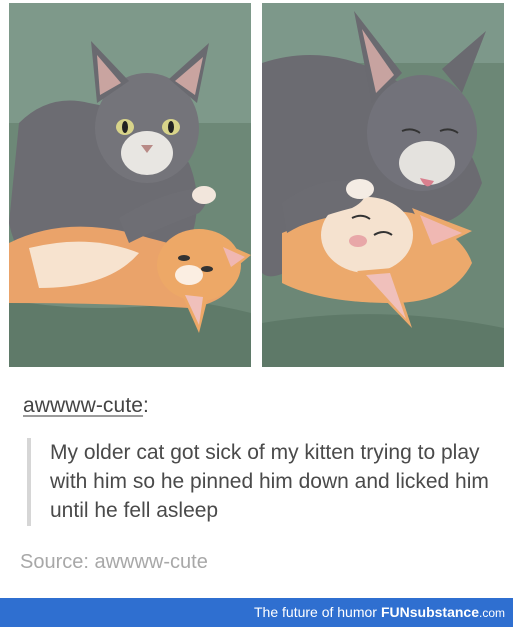  I want to click on username-colon: :, so click(146, 405).